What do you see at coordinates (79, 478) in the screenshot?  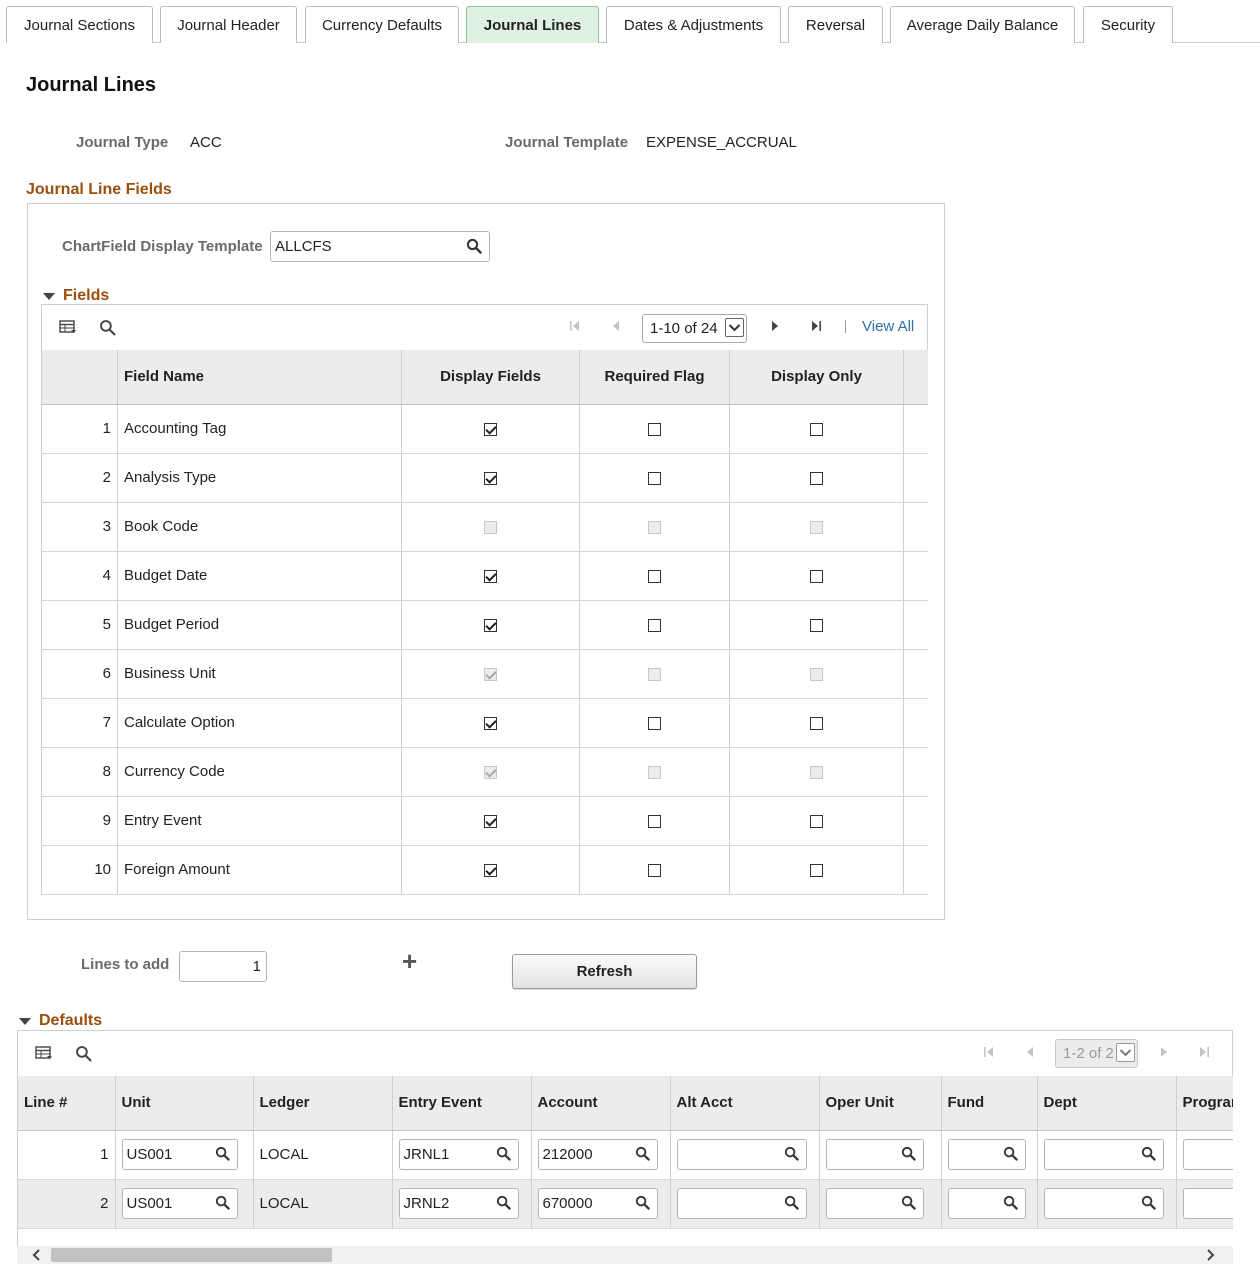 I see `row-number: 2` at bounding box center [79, 478].